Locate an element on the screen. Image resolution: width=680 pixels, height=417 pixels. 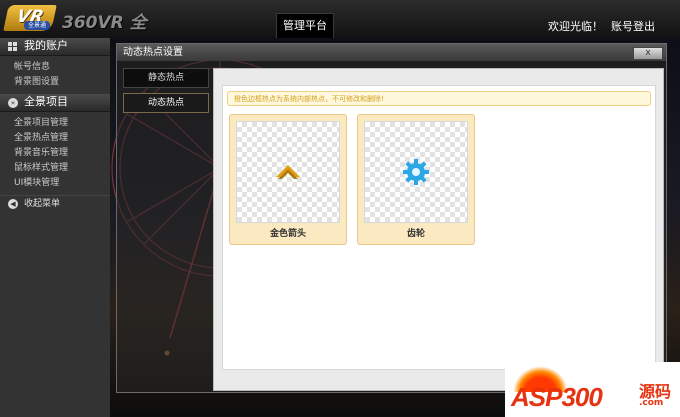
top-bar: VR 全景通 360VR 全景通 管理平台 欢迎光临！ 账号登出 is located at coordinates (340, 29).